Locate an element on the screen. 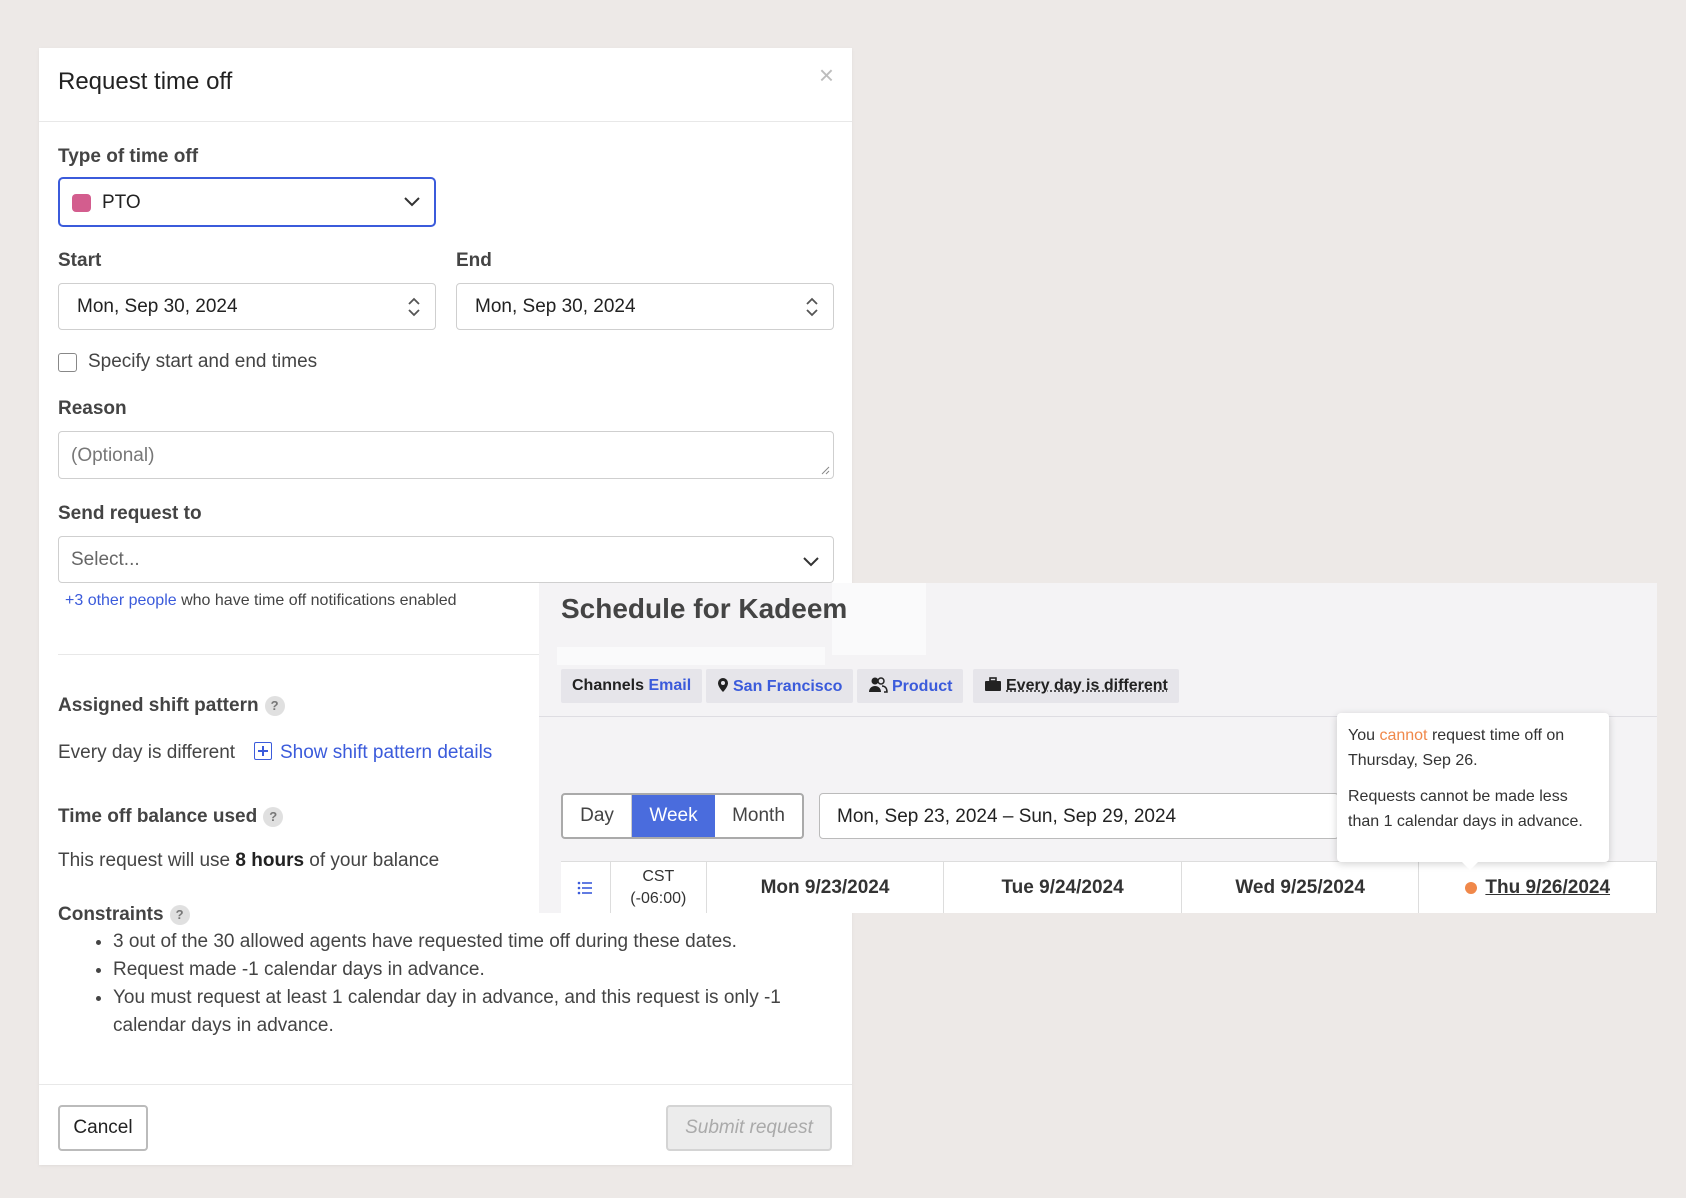 Image resolution: width=1686 pixels, height=1198 pixels. balance-prefix: This request will use is located at coordinates (147, 860).